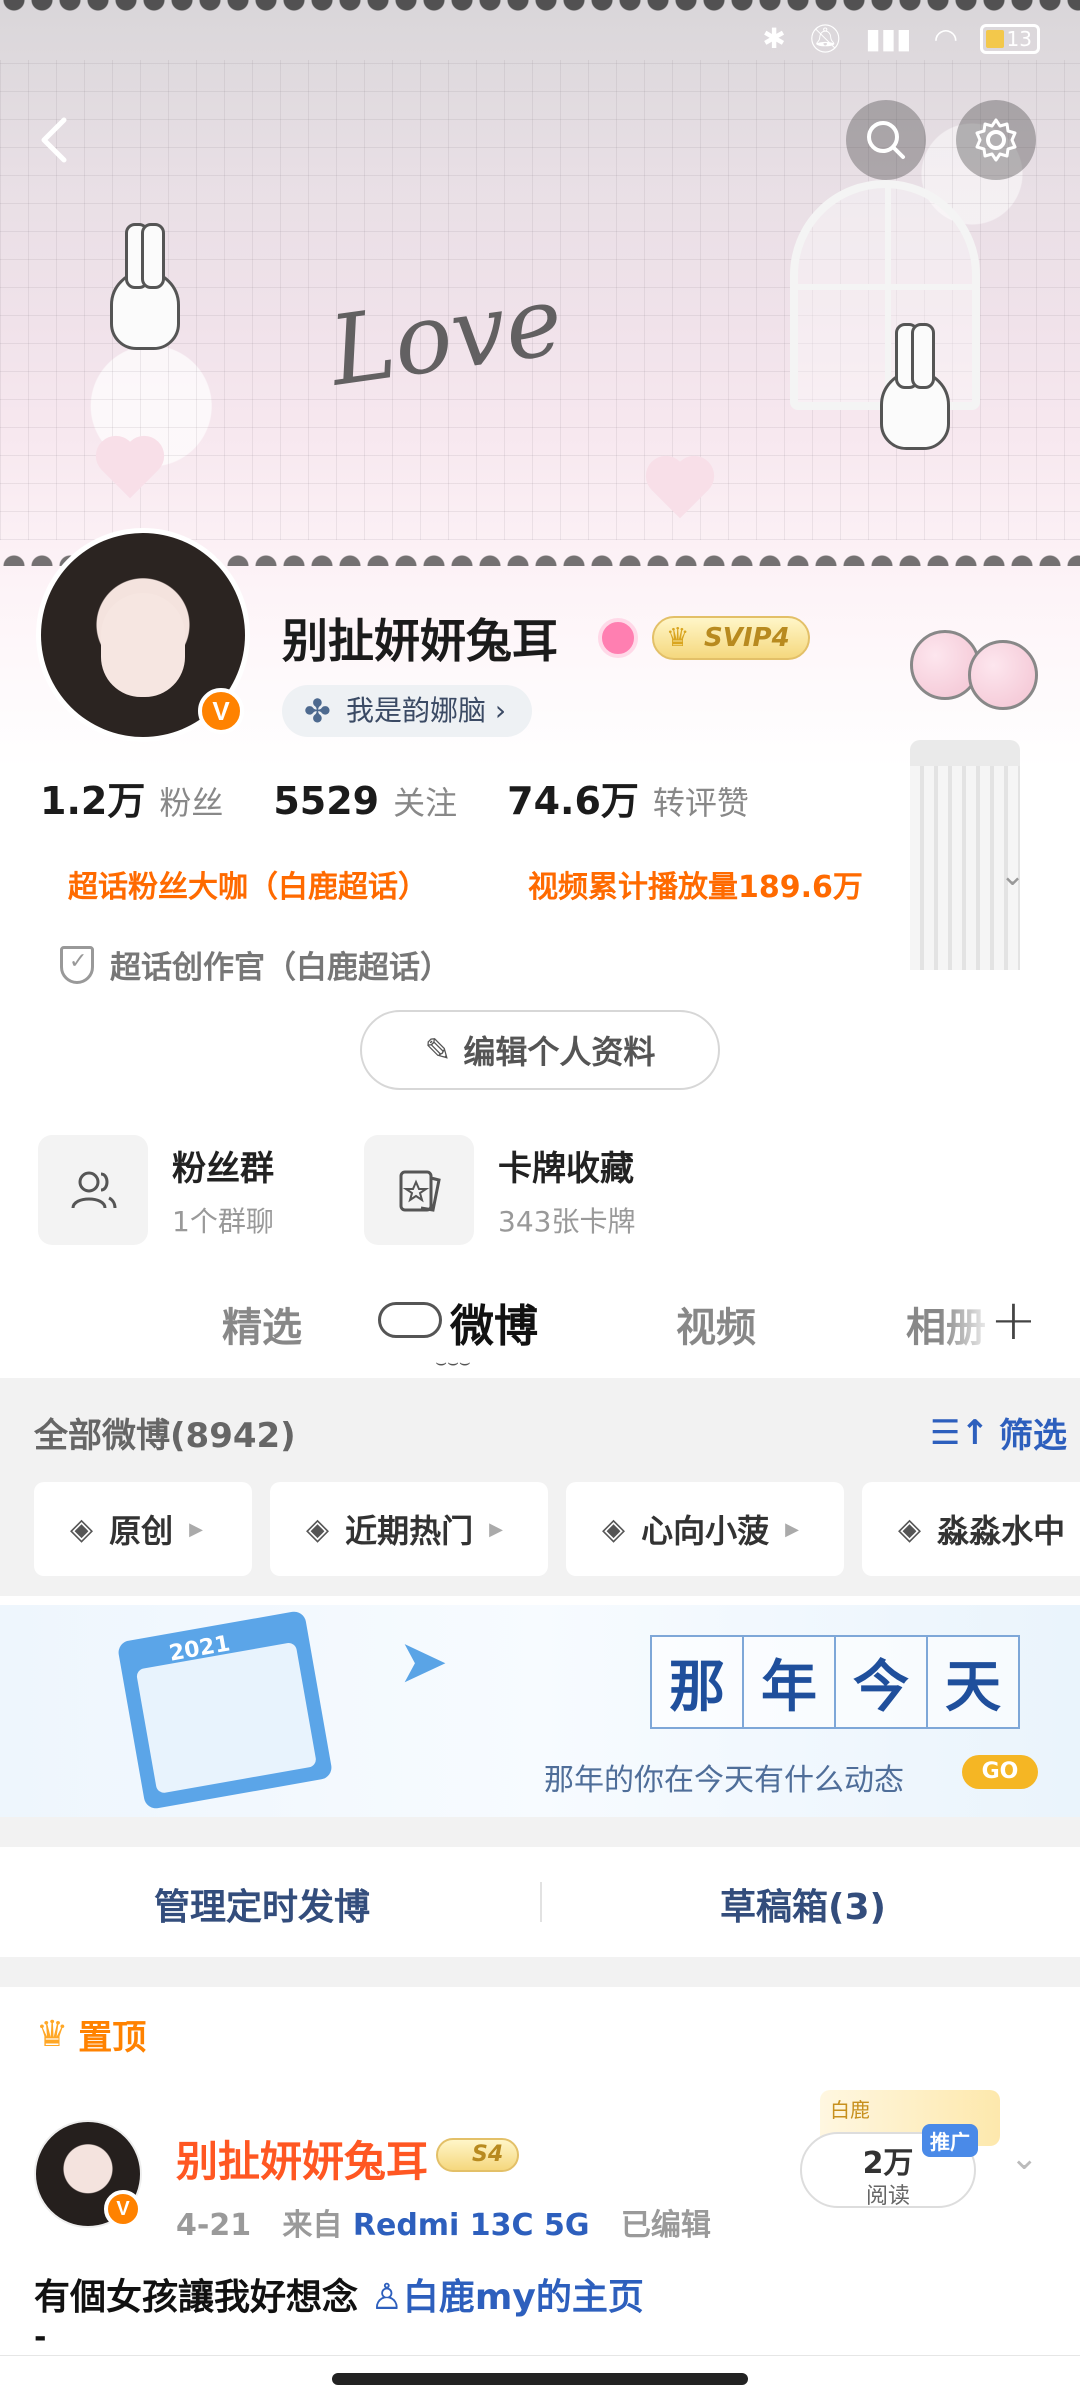 Image resolution: width=1080 pixels, height=2400 pixels. I want to click on search-icon, so click(886, 140).